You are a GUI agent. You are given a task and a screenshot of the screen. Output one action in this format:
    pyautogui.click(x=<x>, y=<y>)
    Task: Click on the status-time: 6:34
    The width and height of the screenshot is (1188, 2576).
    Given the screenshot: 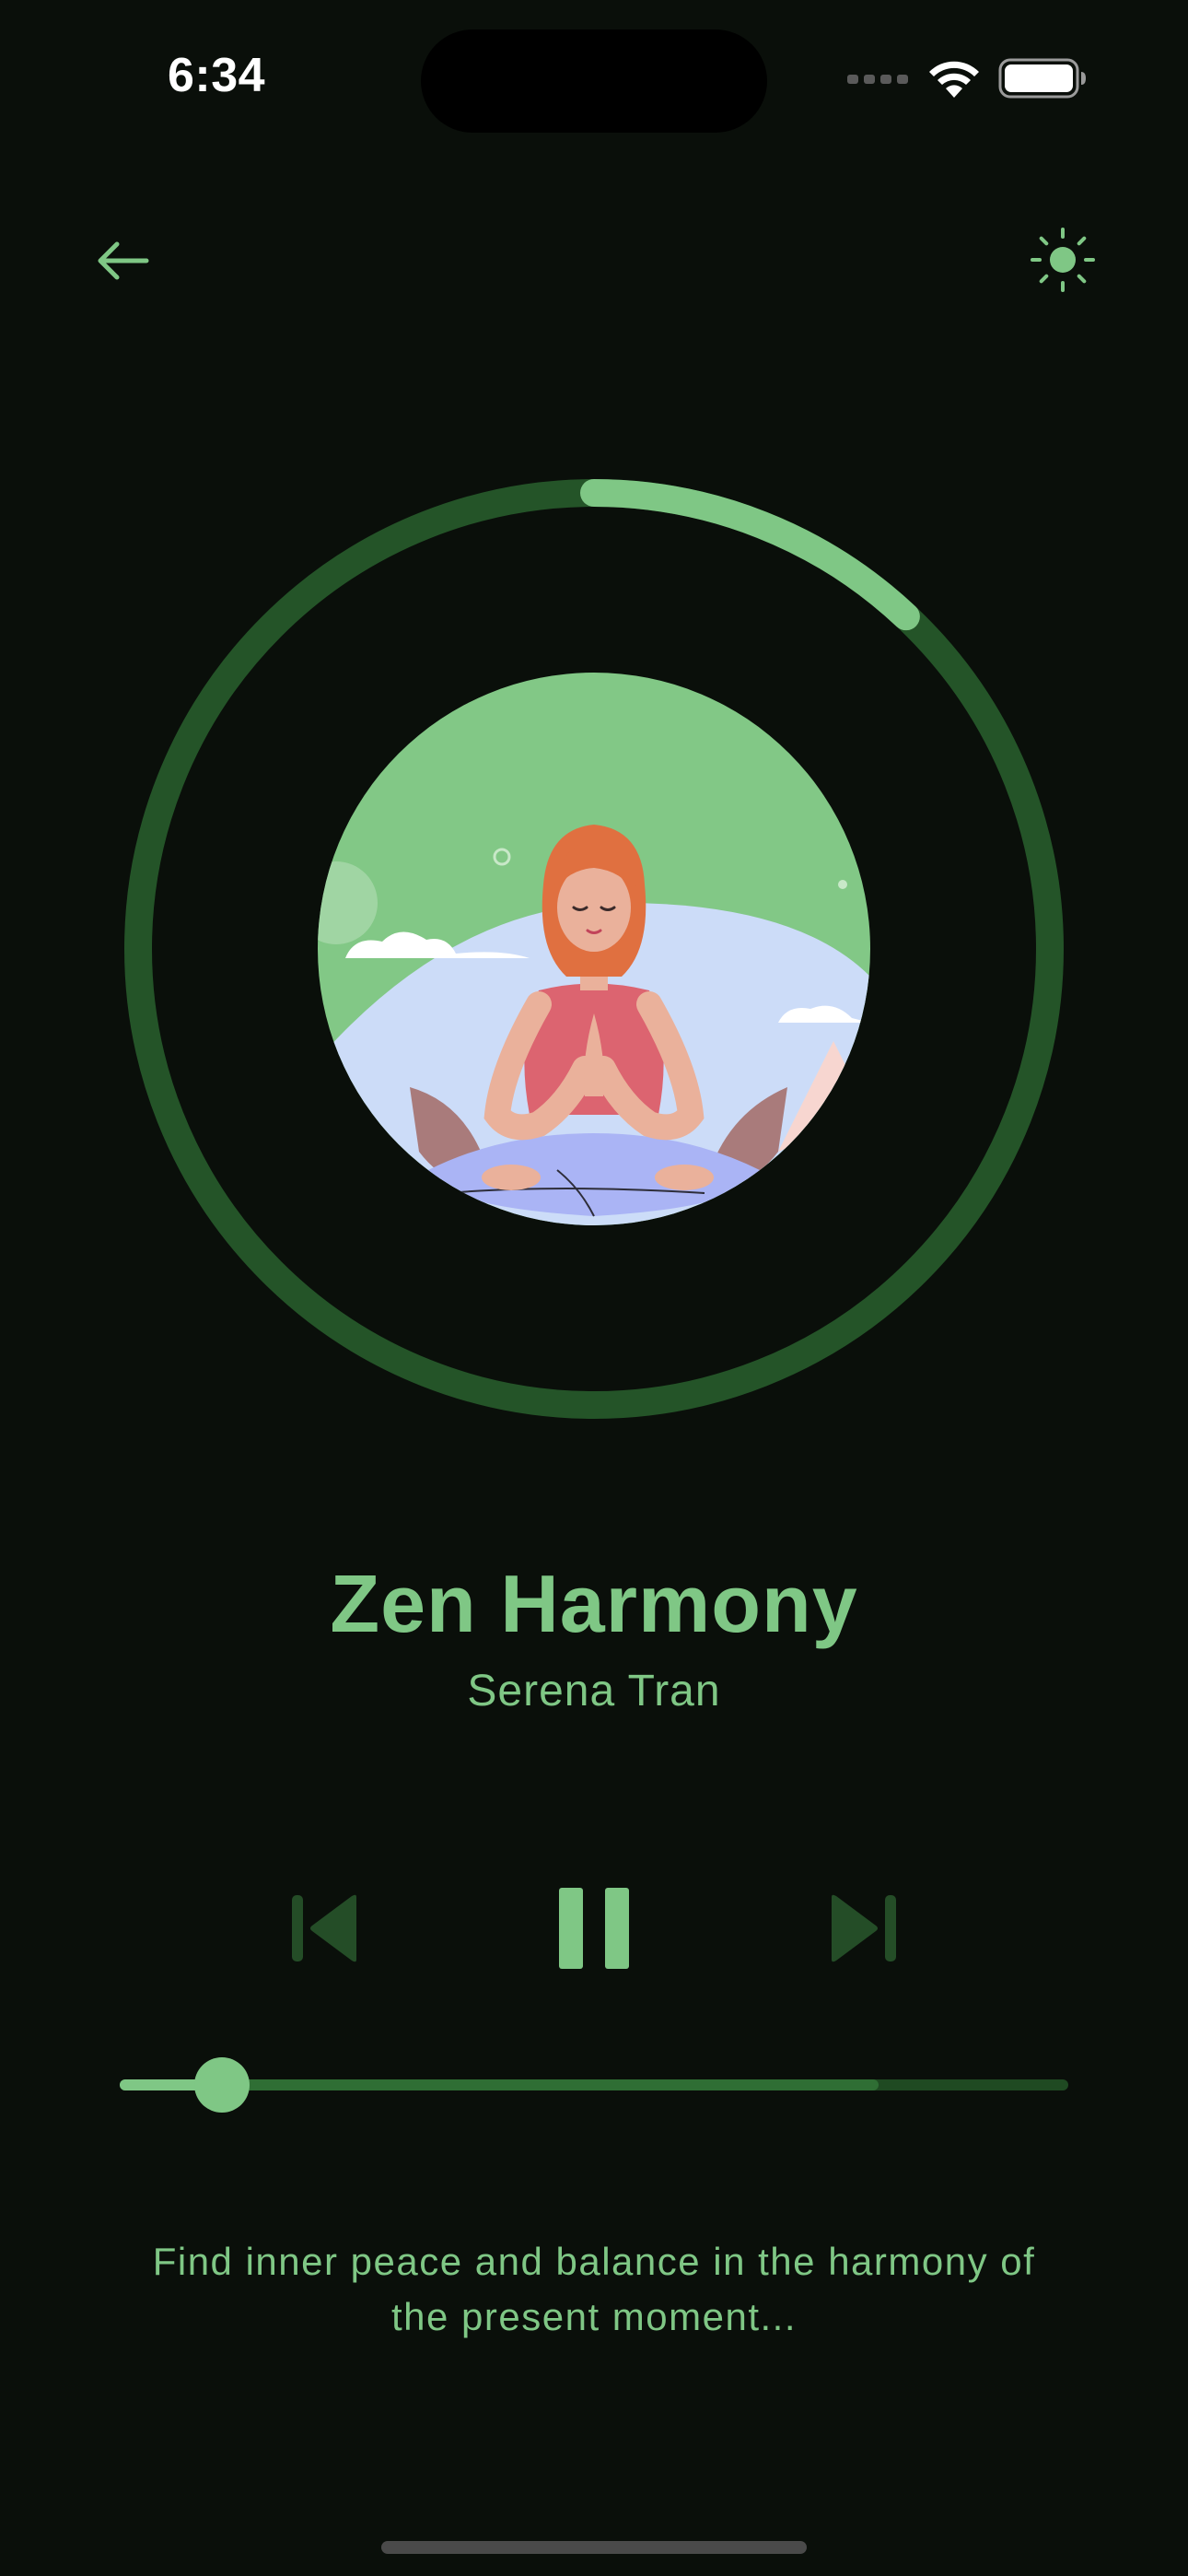 What is the action you would take?
    pyautogui.click(x=217, y=75)
    